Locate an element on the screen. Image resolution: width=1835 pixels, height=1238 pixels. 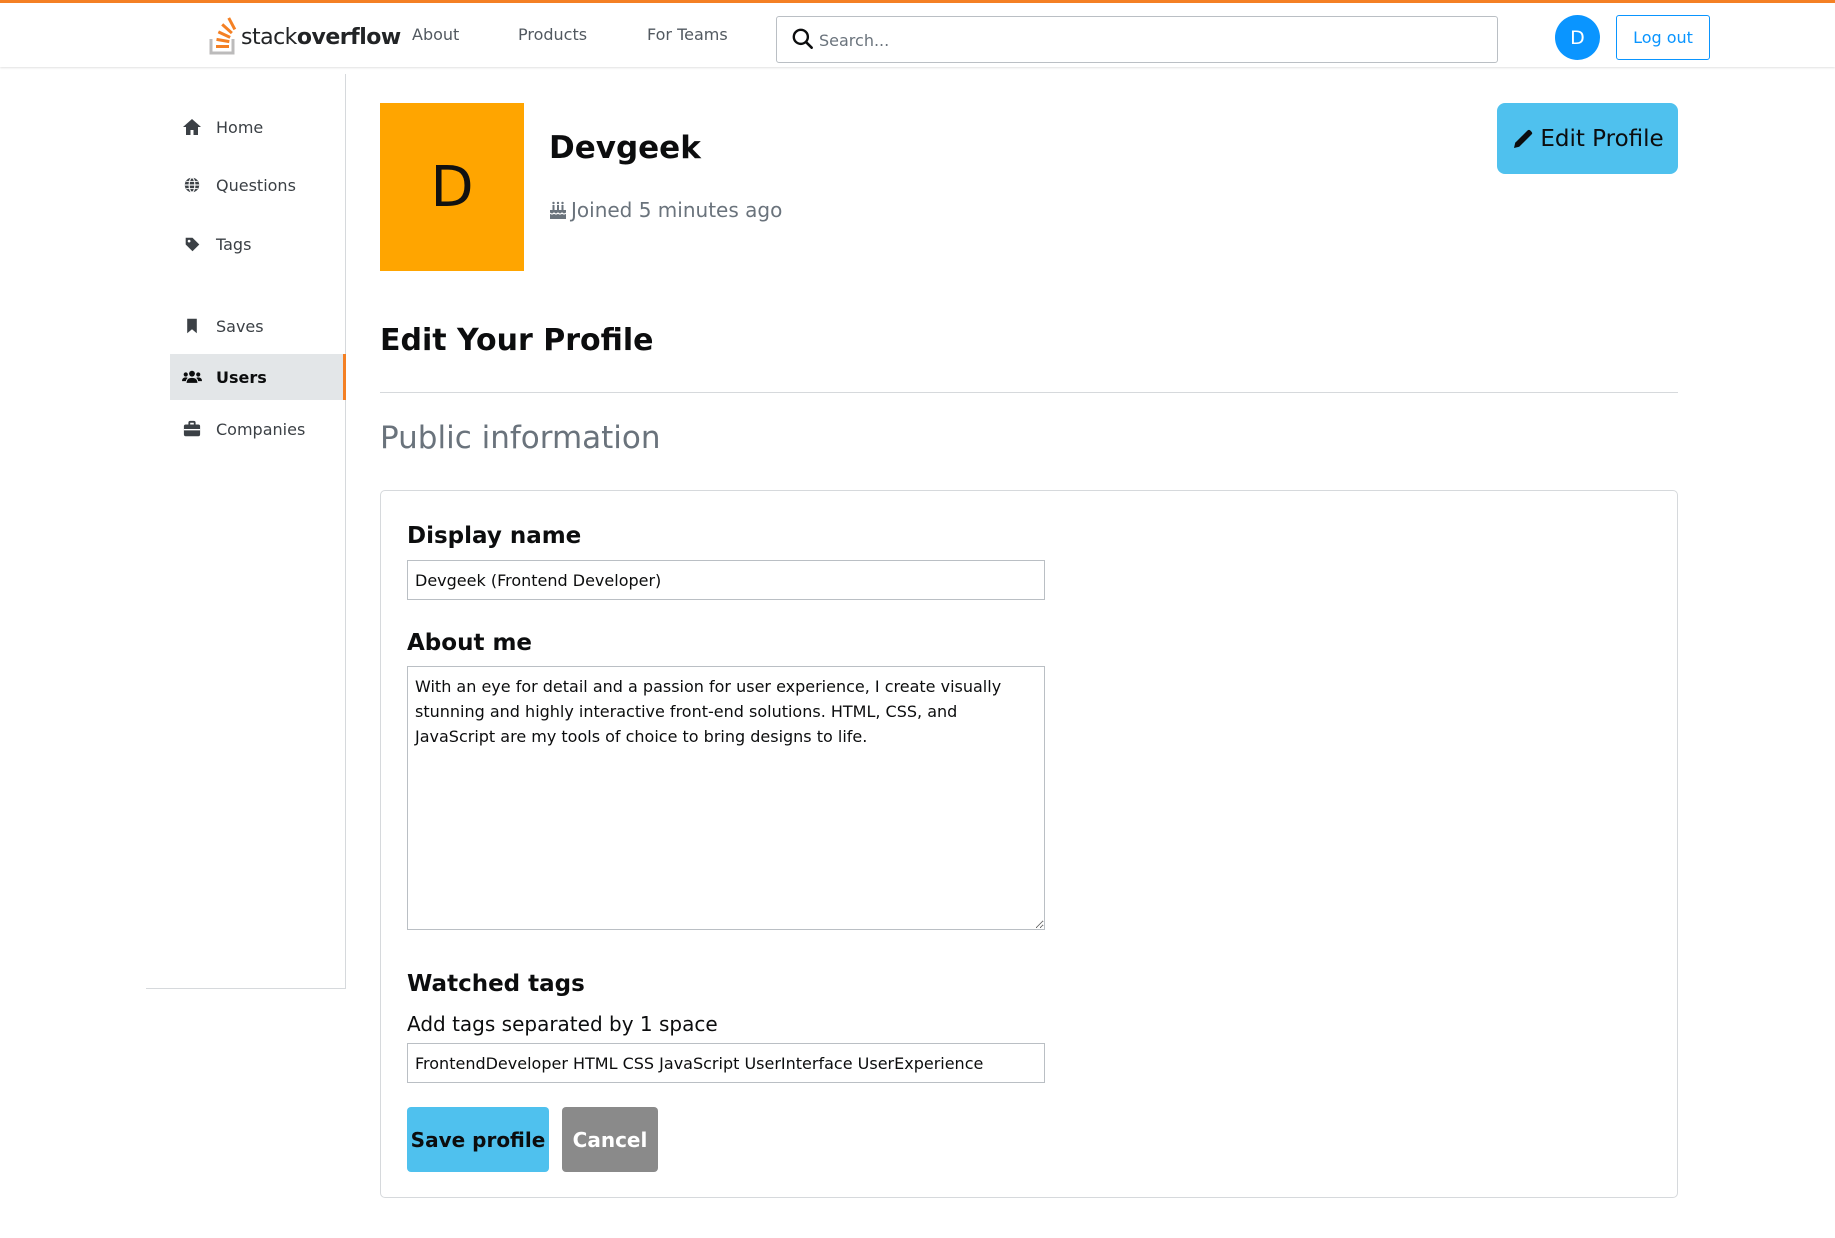
sidebar-item-saves: Saves is located at coordinates (258, 326).